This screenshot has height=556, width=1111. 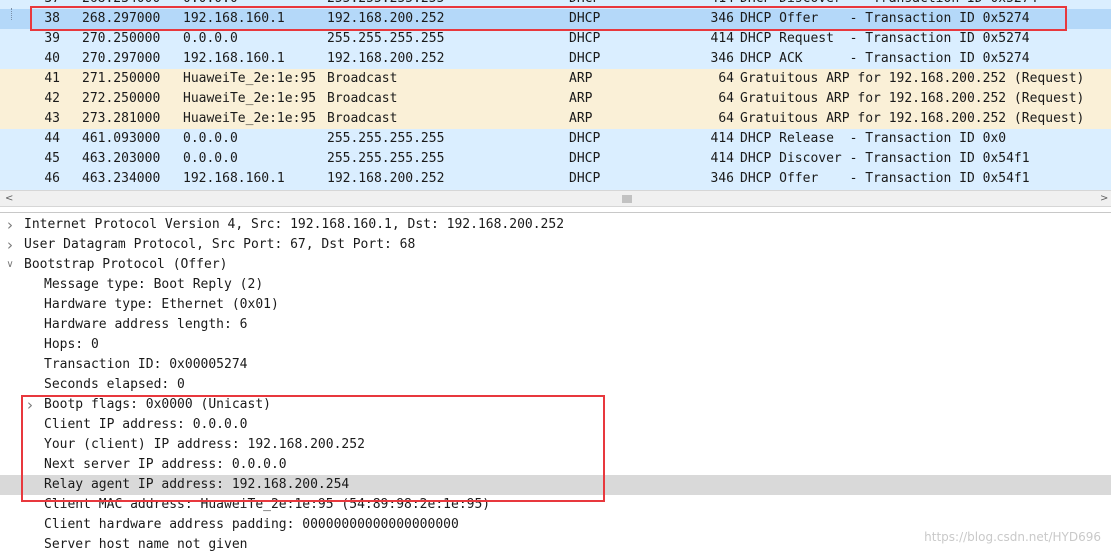 What do you see at coordinates (888, 4) in the screenshot?
I see `packet-info: DHCP Discover - Transaction ID 0x5274` at bounding box center [888, 4].